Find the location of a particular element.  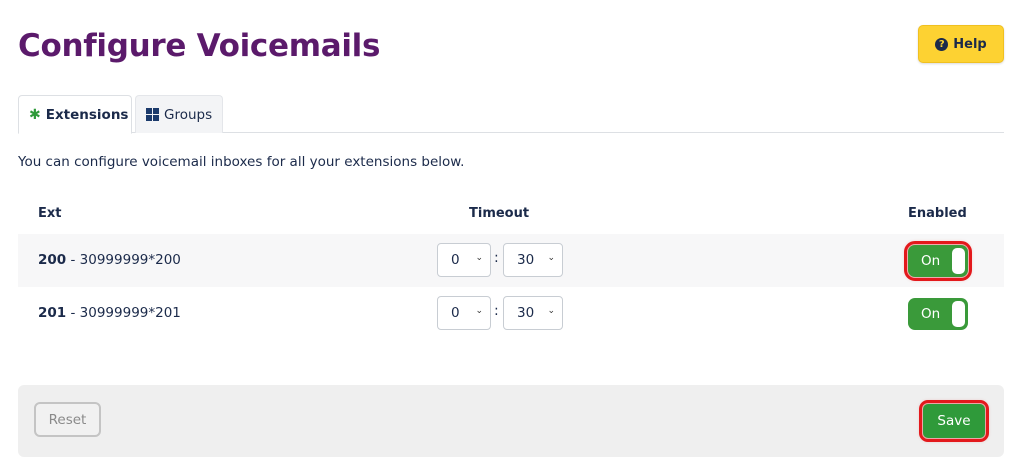

tab-extensions: ✱ Extensions is located at coordinates (75, 114).